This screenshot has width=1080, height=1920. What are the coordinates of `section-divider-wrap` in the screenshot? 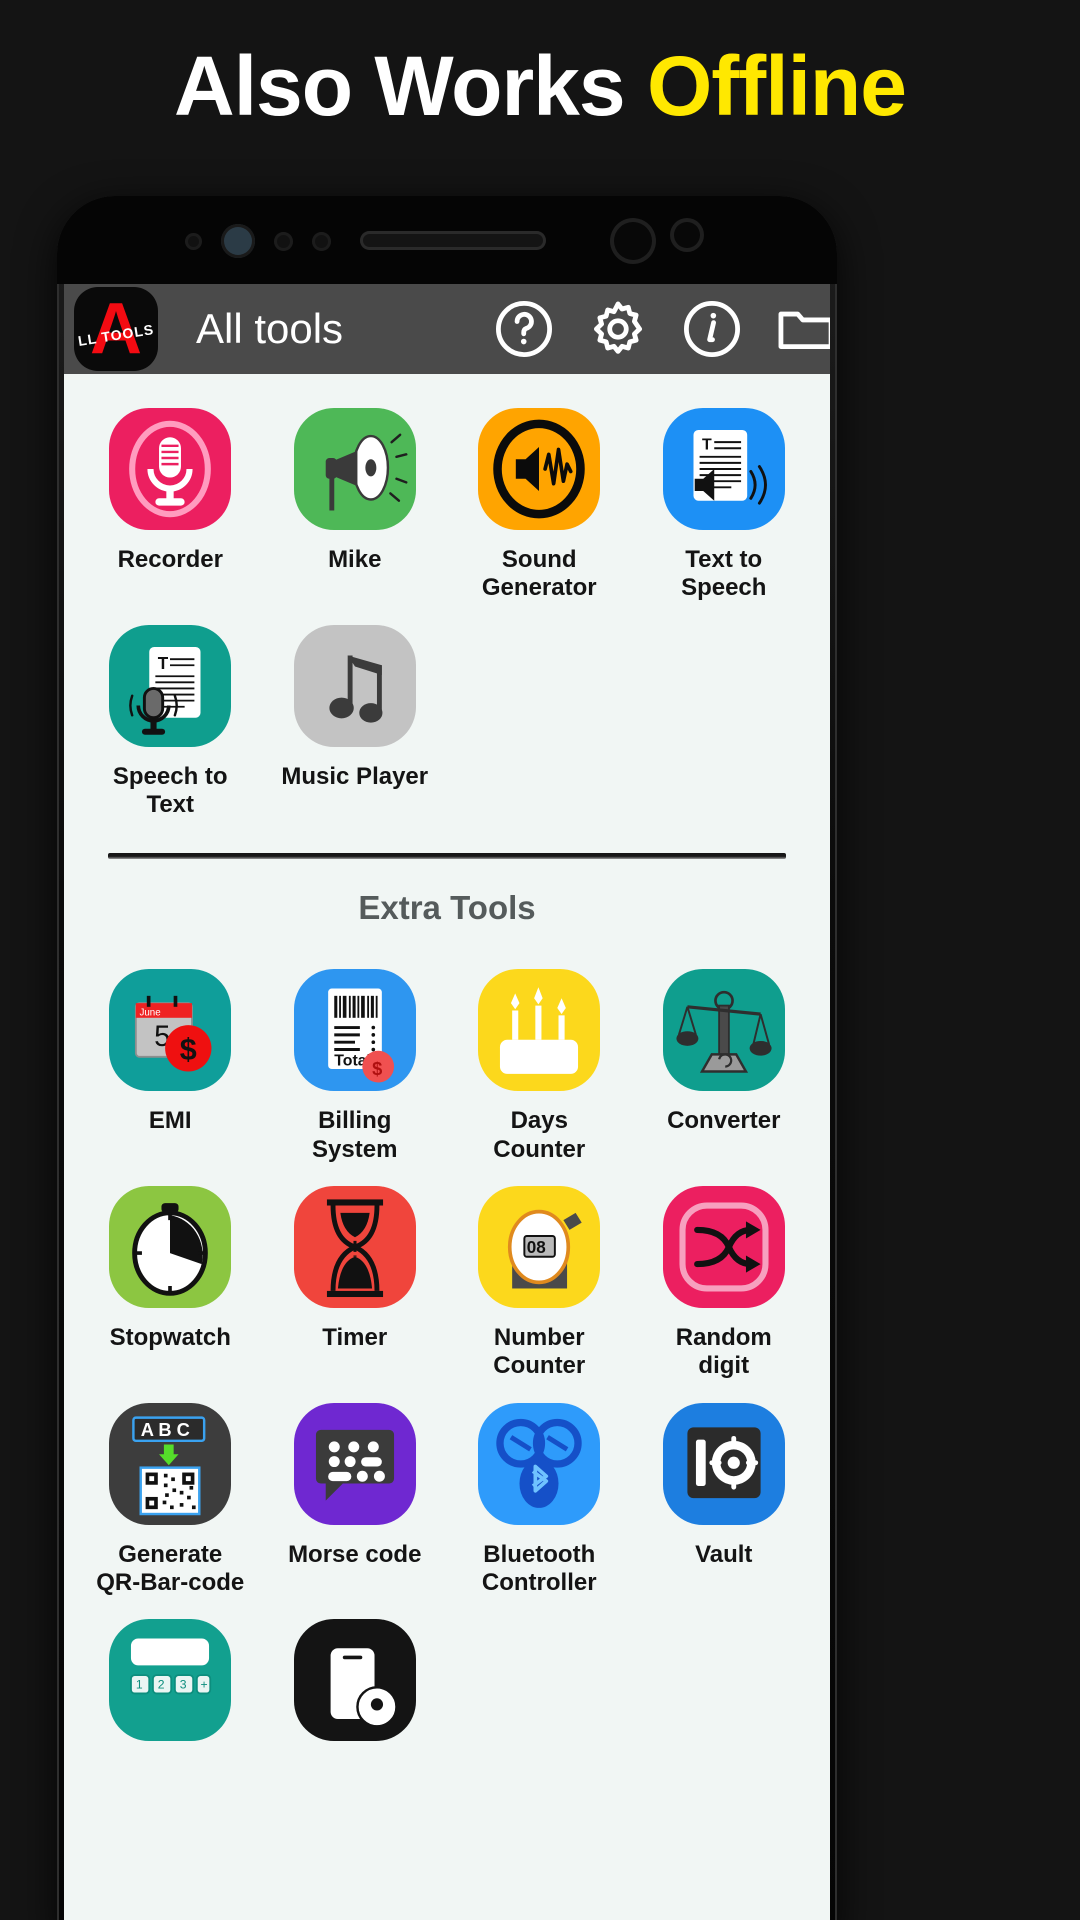 It's located at (447, 839).